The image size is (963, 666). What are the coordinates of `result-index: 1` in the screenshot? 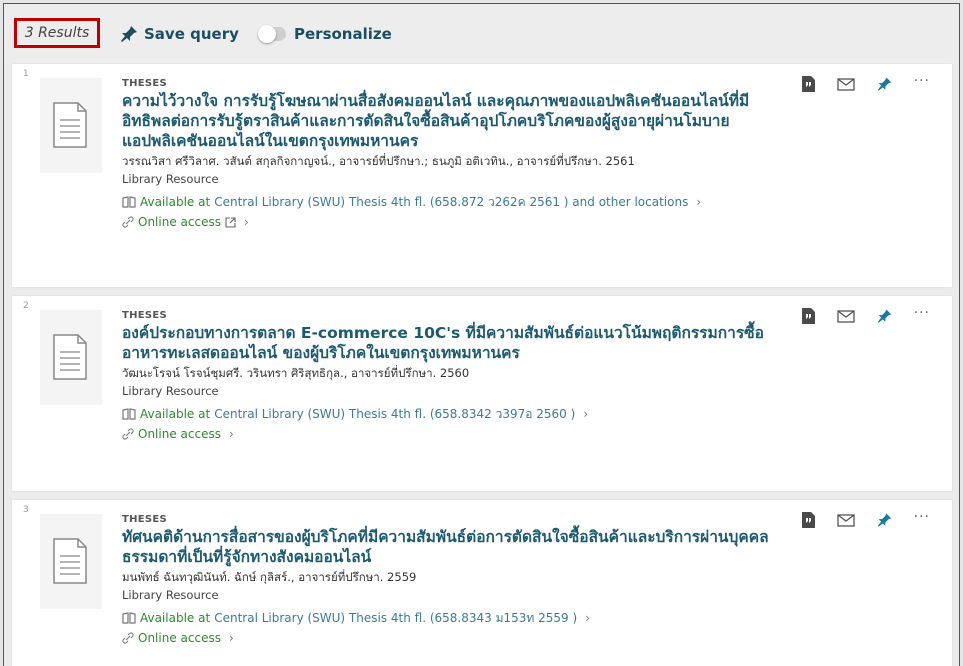 It's located at (26, 74).